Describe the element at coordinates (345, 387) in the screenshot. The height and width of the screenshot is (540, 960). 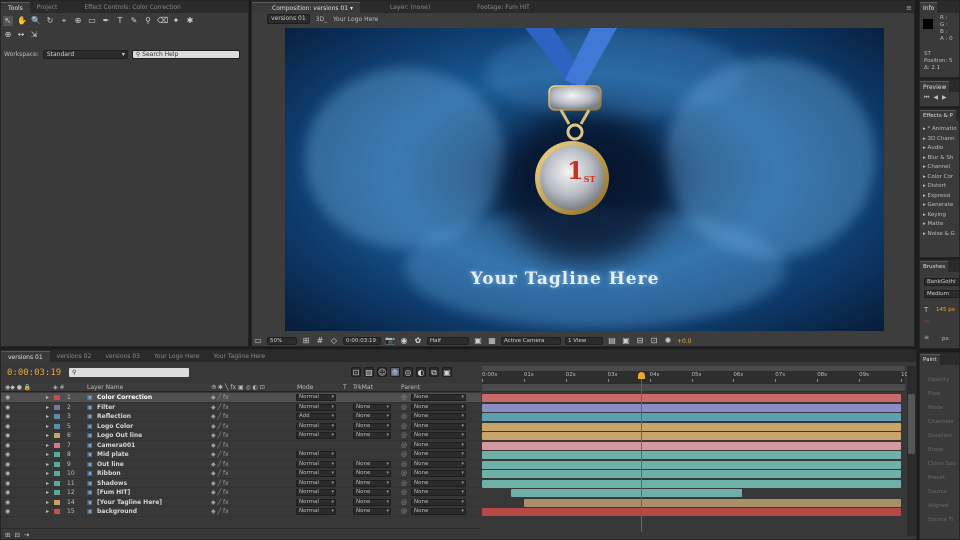
I see `t-header: T` at that location.